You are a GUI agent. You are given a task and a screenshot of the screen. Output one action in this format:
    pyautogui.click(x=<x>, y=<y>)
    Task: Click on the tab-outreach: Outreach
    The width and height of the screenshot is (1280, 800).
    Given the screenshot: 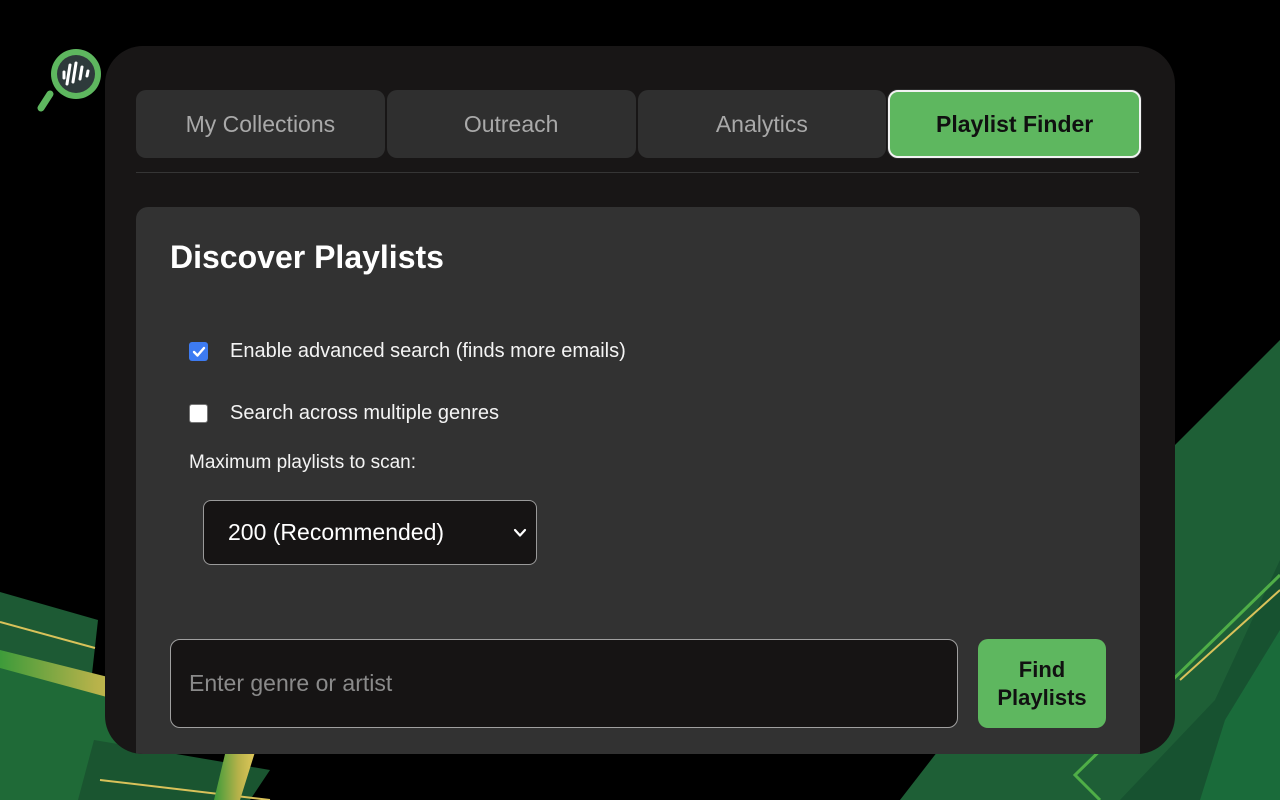 What is the action you would take?
    pyautogui.click(x=511, y=124)
    